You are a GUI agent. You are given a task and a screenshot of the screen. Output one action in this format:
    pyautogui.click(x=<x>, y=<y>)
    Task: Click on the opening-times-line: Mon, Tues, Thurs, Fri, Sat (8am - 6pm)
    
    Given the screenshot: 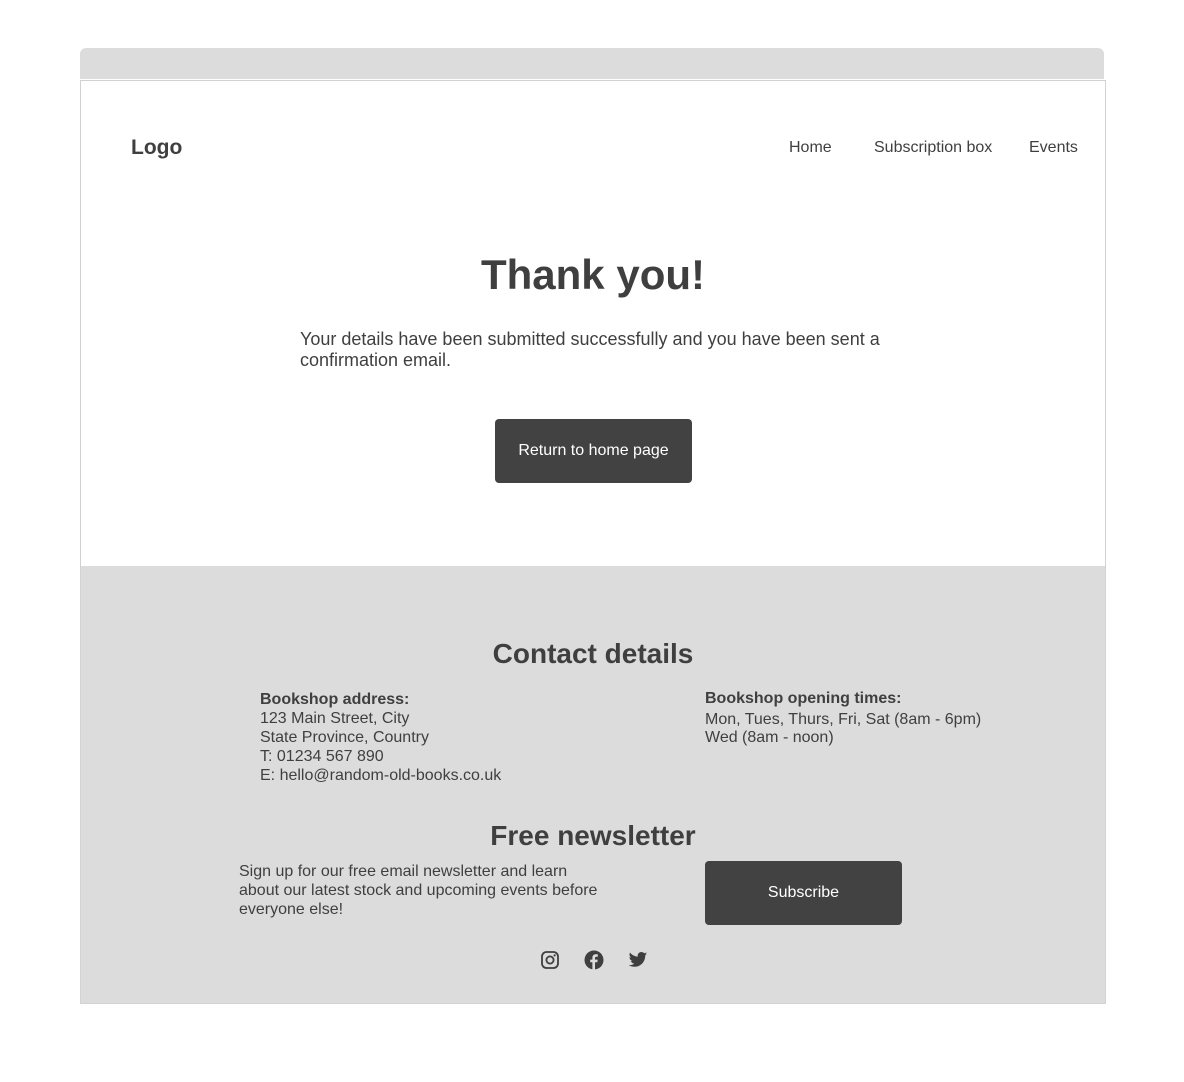 What is the action you would take?
    pyautogui.click(x=843, y=719)
    